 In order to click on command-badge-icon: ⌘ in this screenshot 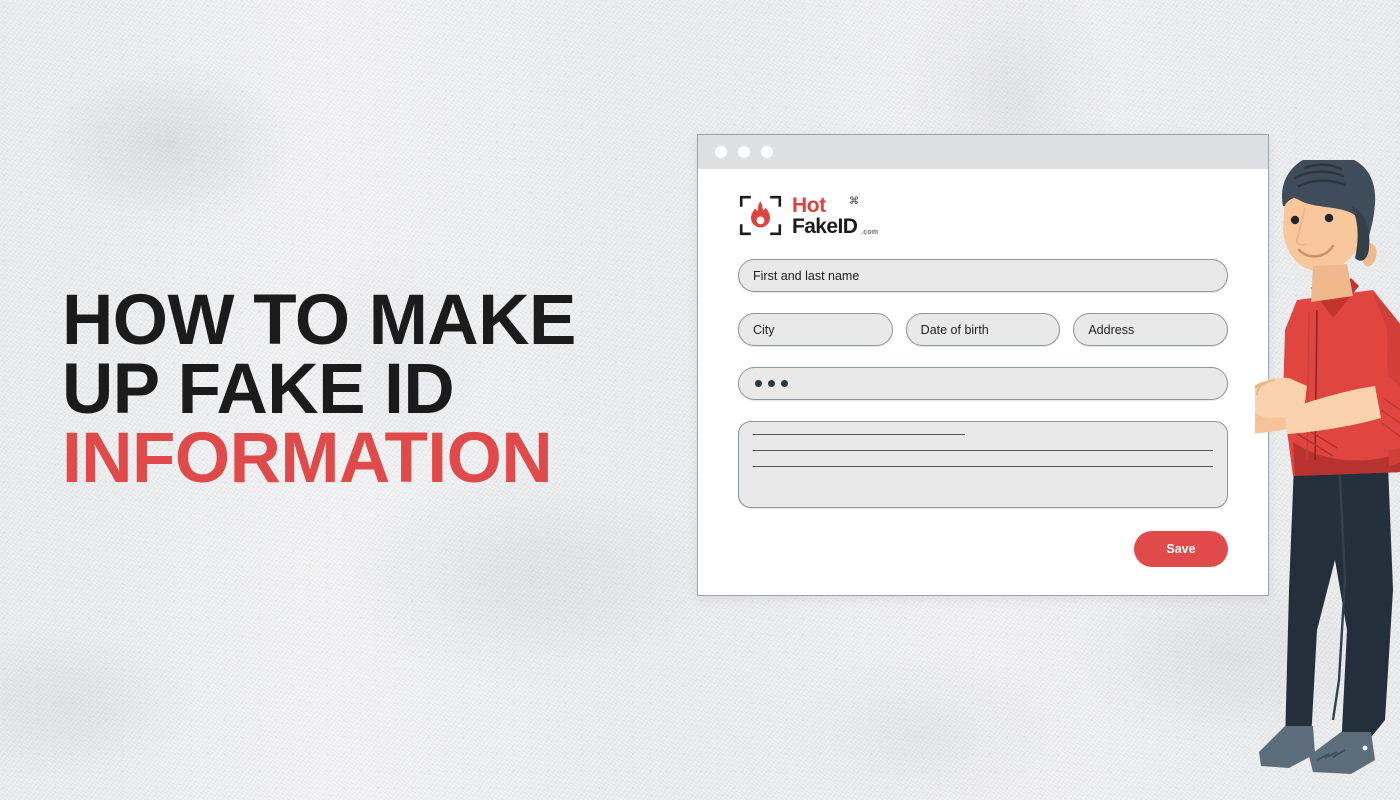, I will do `click(854, 201)`.